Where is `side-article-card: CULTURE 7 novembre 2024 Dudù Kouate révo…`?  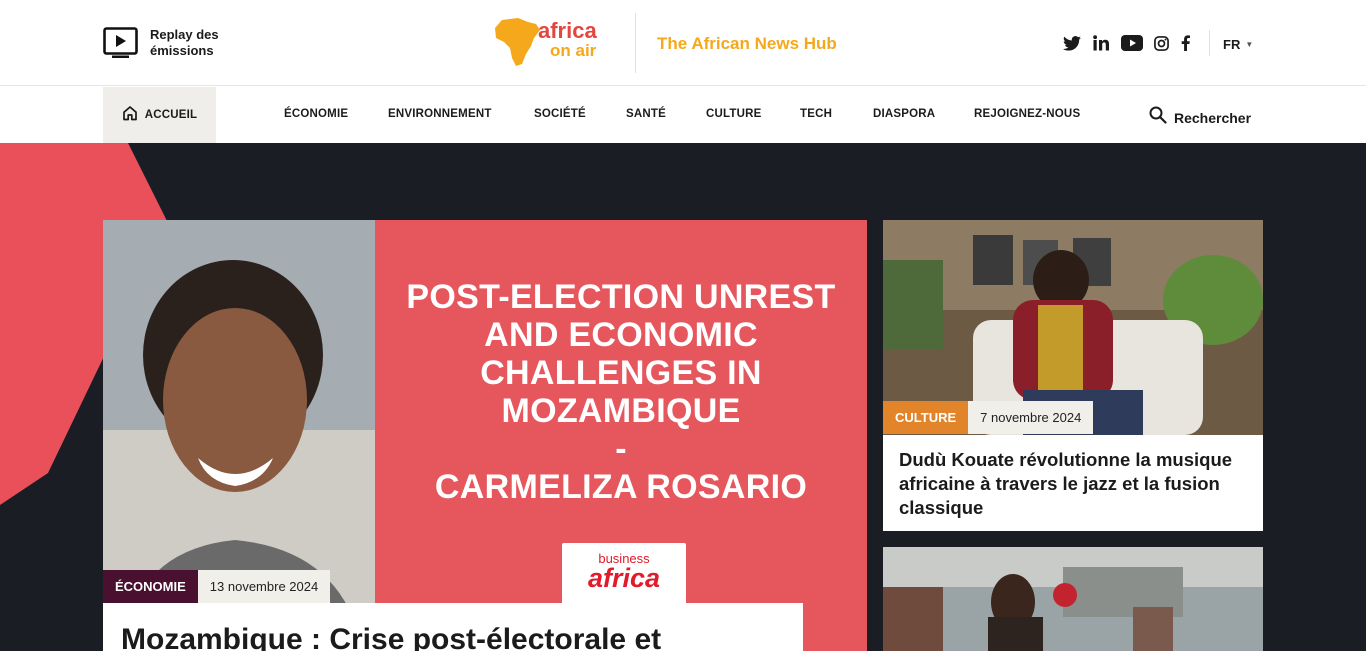
side-article-card: CULTURE 7 novembre 2024 Dudù Kouate révo… is located at coordinates (1073, 375).